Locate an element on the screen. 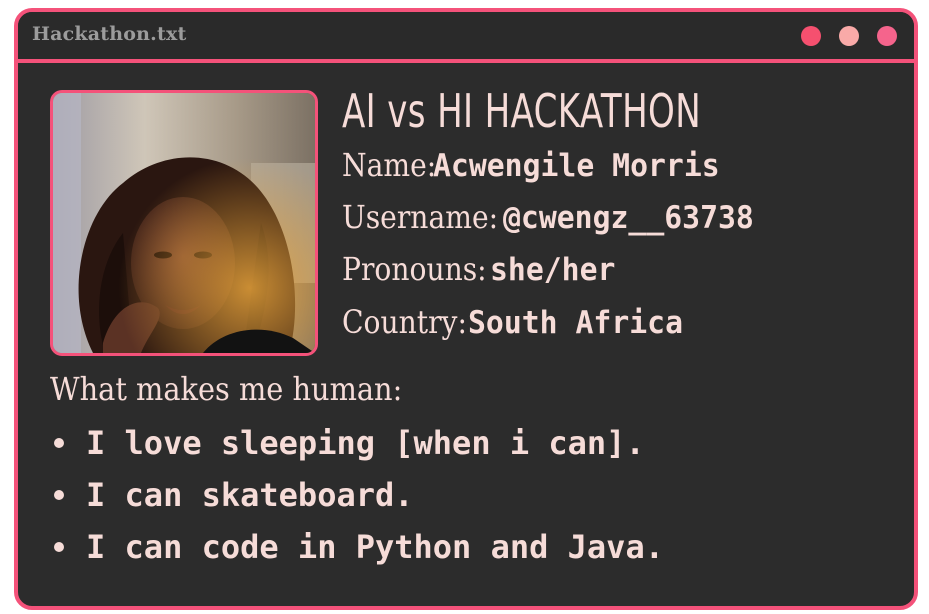 The height and width of the screenshot is (614, 929). list-item: I can code in Python and Java. is located at coordinates (357, 547).